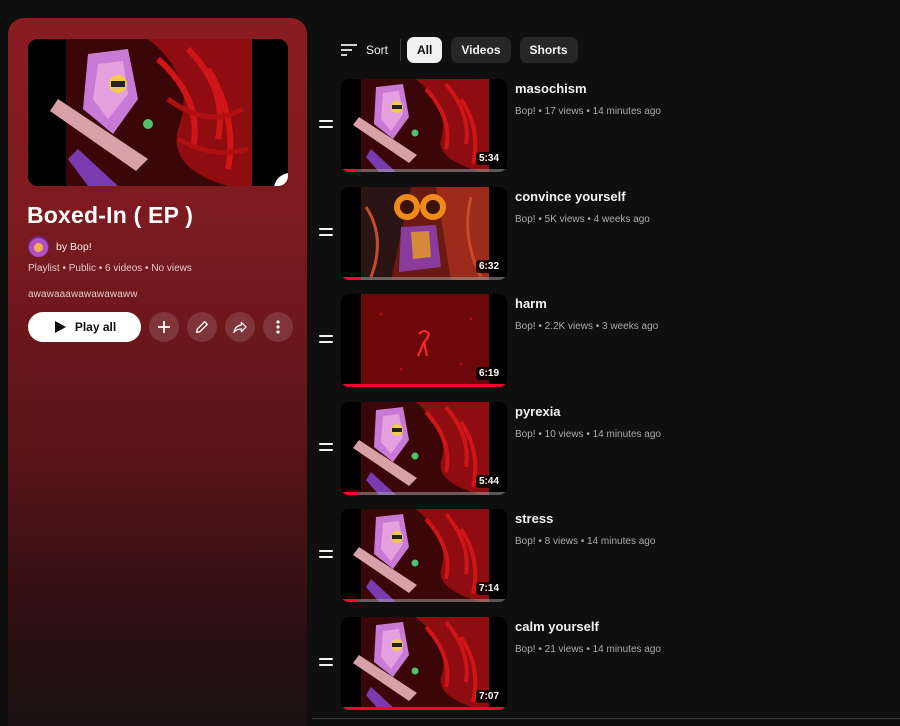 This screenshot has height=726, width=900. What do you see at coordinates (551, 88) in the screenshot?
I see `video-title: masochism` at bounding box center [551, 88].